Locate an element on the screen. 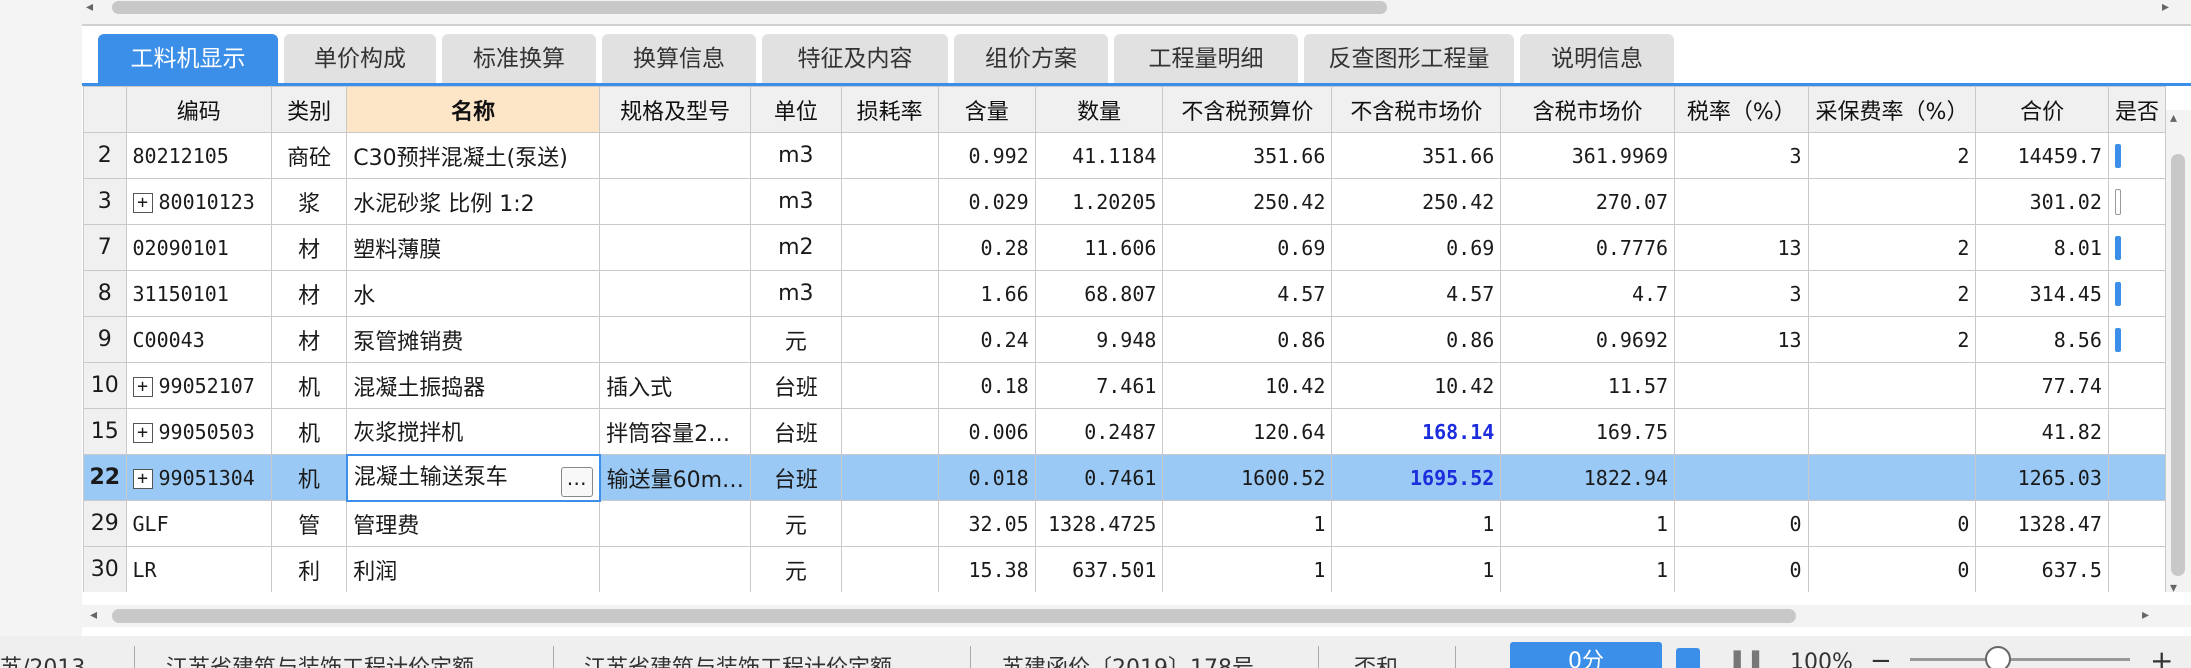  row-number: 15 is located at coordinates (105, 431).